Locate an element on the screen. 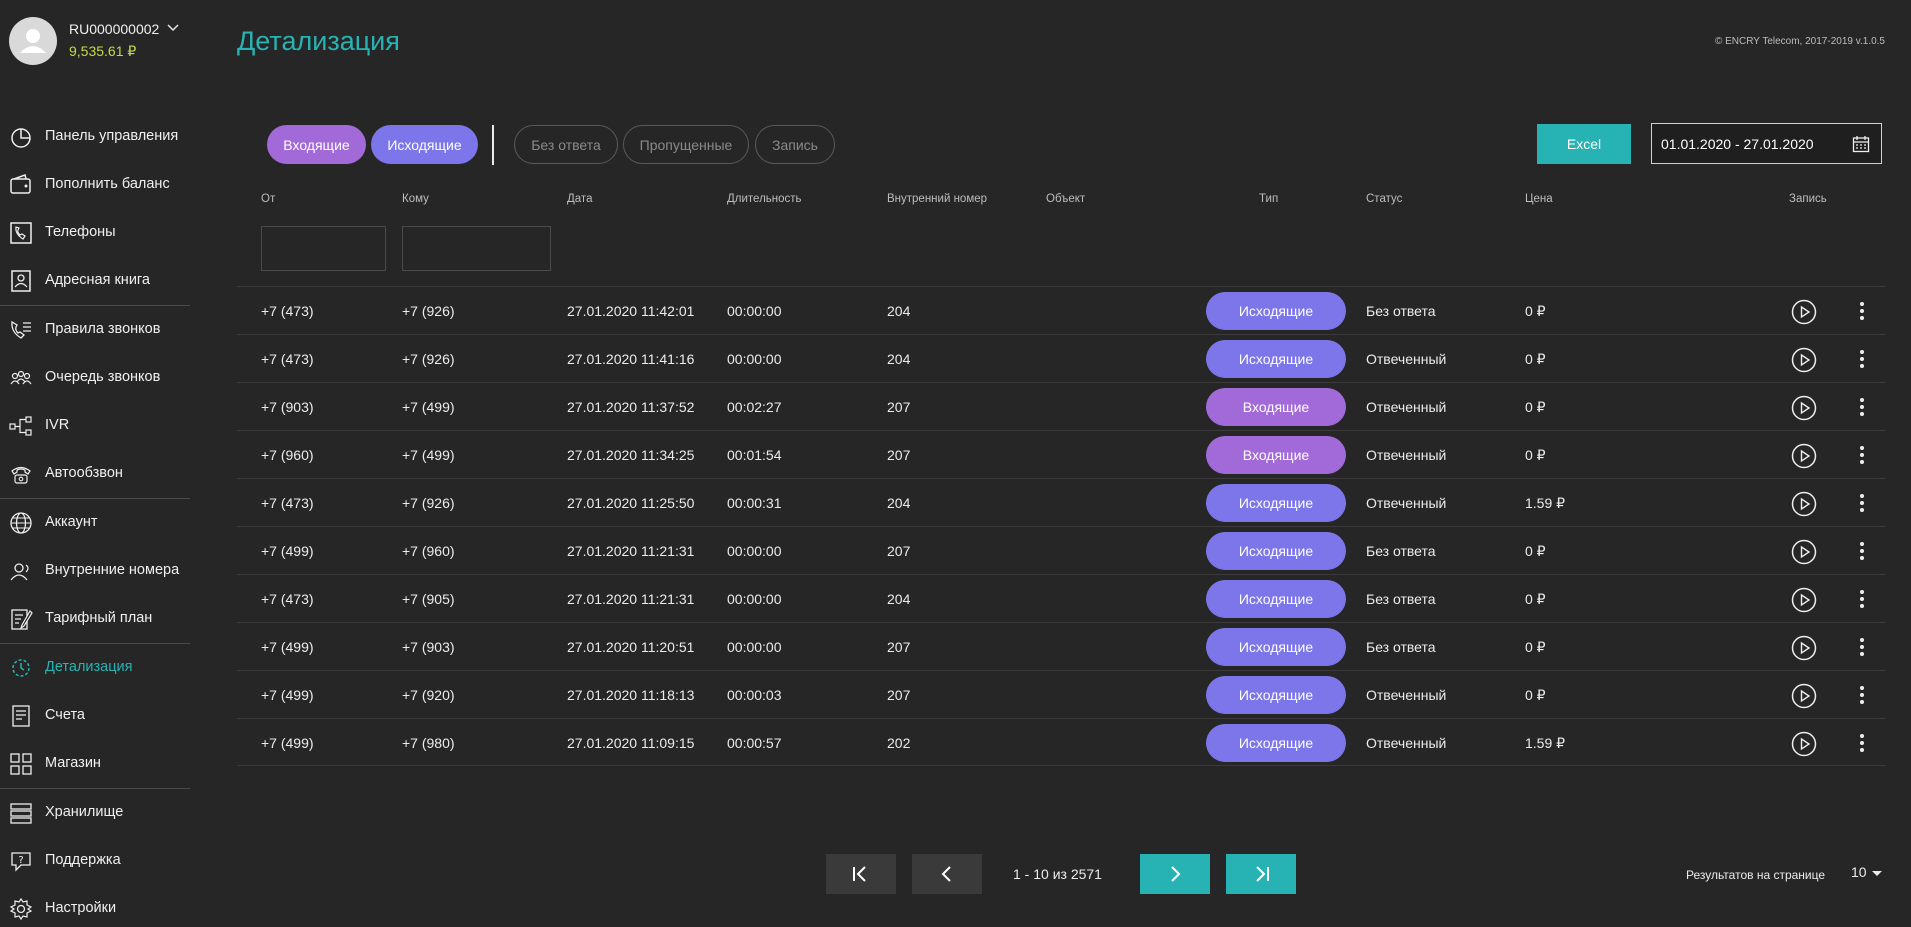  sidebar-item-autodialer: Автообзвон is located at coordinates (95, 474).